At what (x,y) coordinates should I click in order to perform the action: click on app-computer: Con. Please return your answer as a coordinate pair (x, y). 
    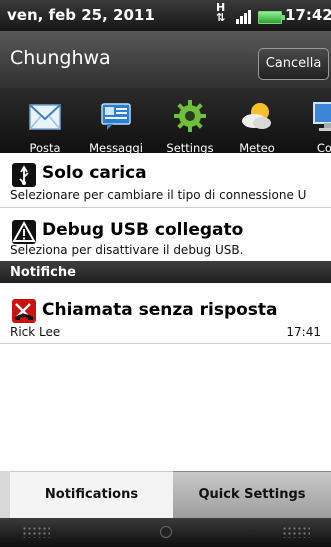
    Looking at the image, I should click on (314, 120).